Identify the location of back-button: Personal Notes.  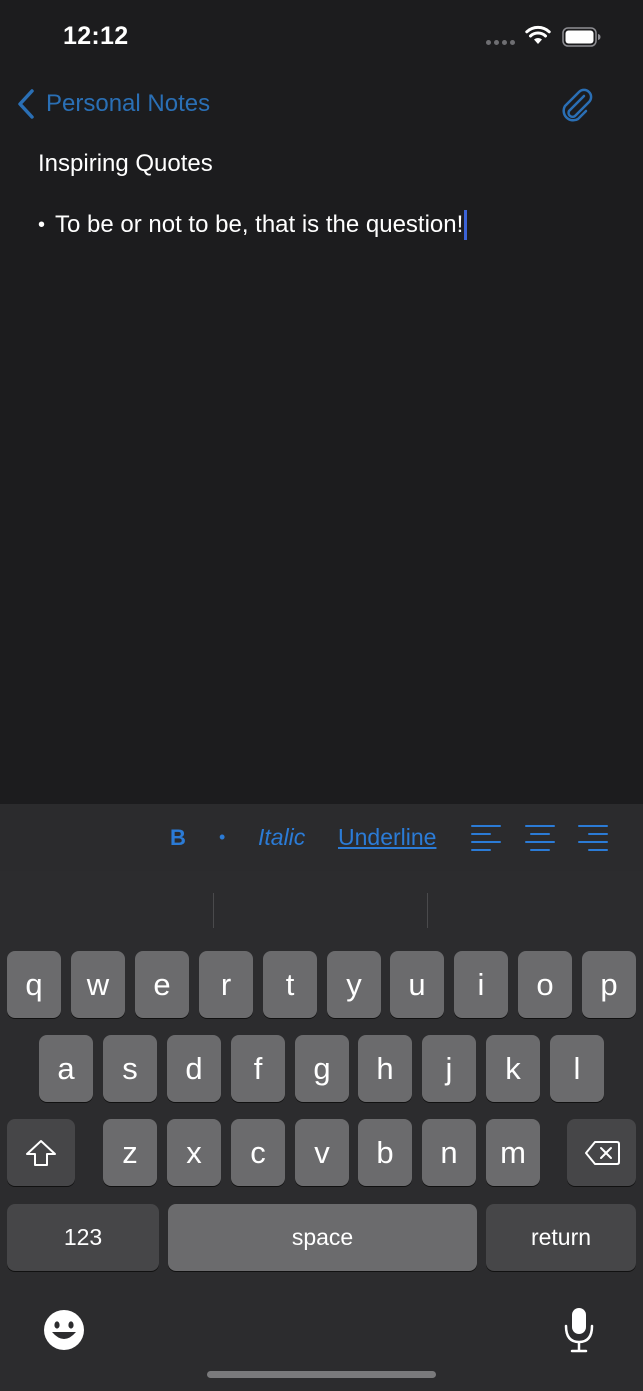
(113, 104).